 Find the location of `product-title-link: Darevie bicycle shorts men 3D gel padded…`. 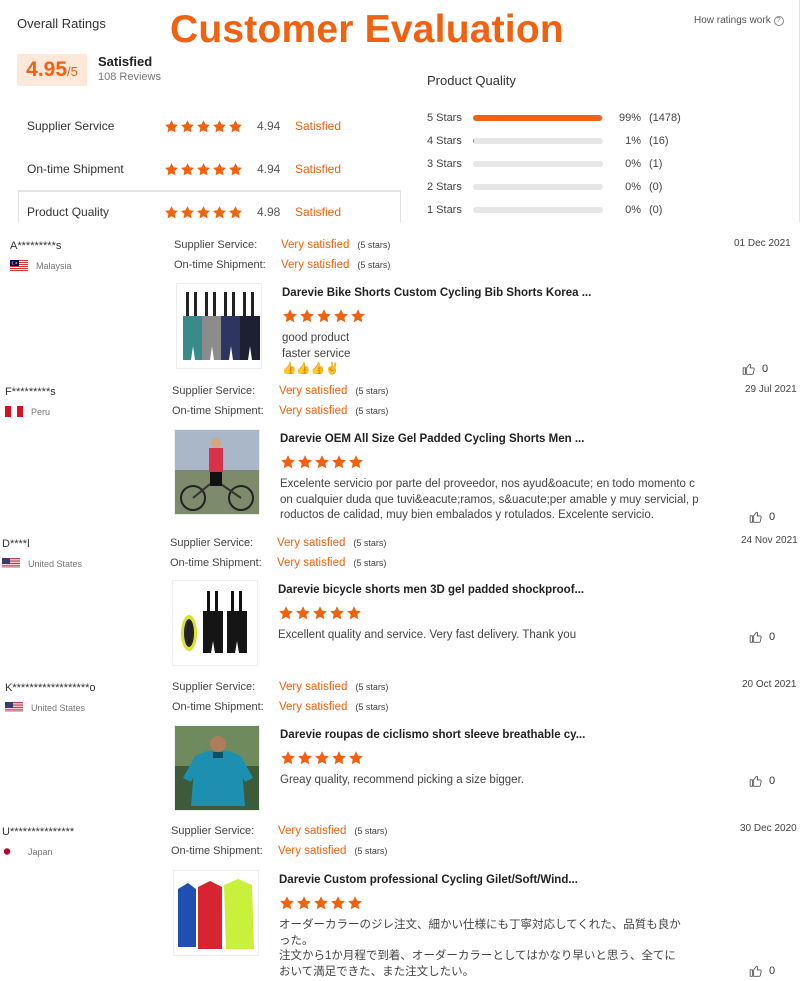

product-title-link: Darevie bicycle shorts men 3D gel padded… is located at coordinates (431, 590).